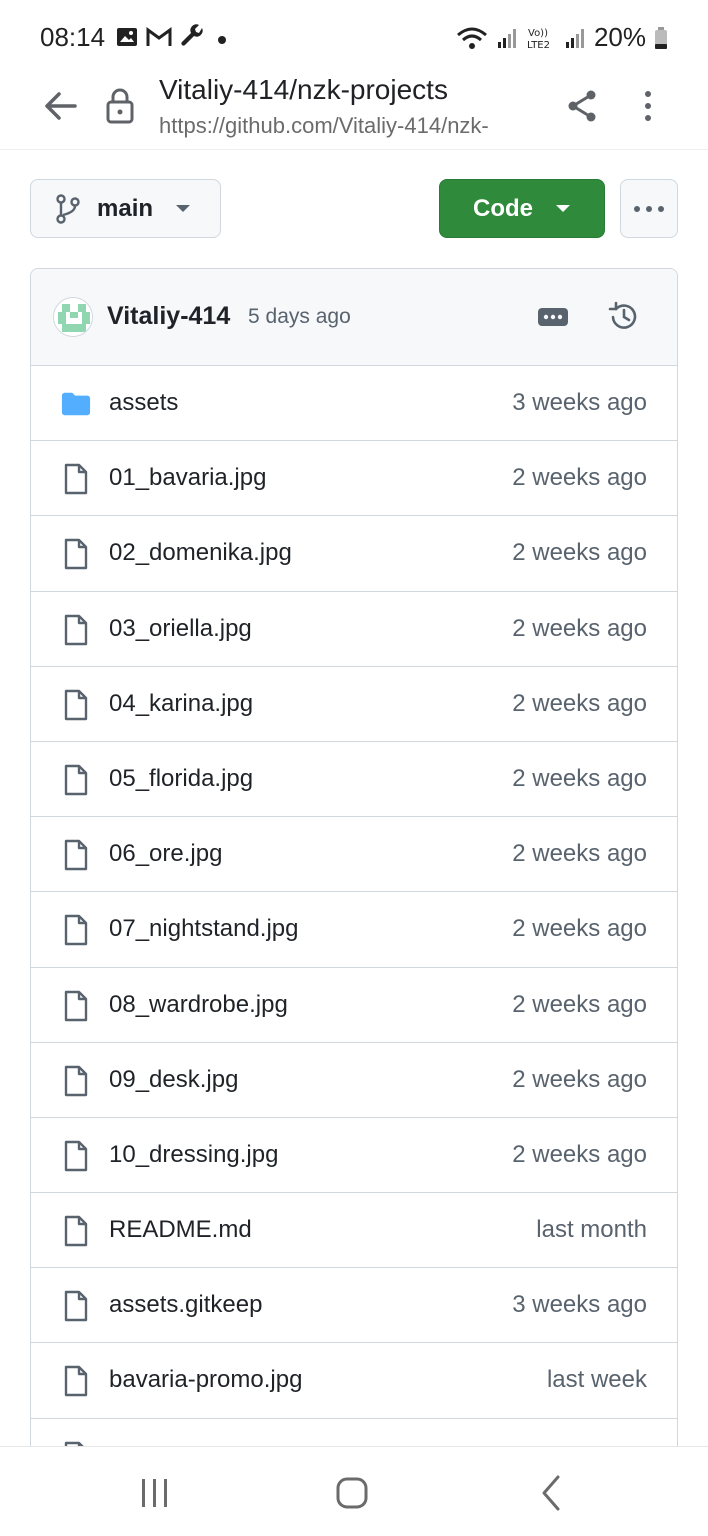 This screenshot has width=708, height=1536. I want to click on table-row: 10_dressing.jpg 2 weeks ago, so click(354, 1155).